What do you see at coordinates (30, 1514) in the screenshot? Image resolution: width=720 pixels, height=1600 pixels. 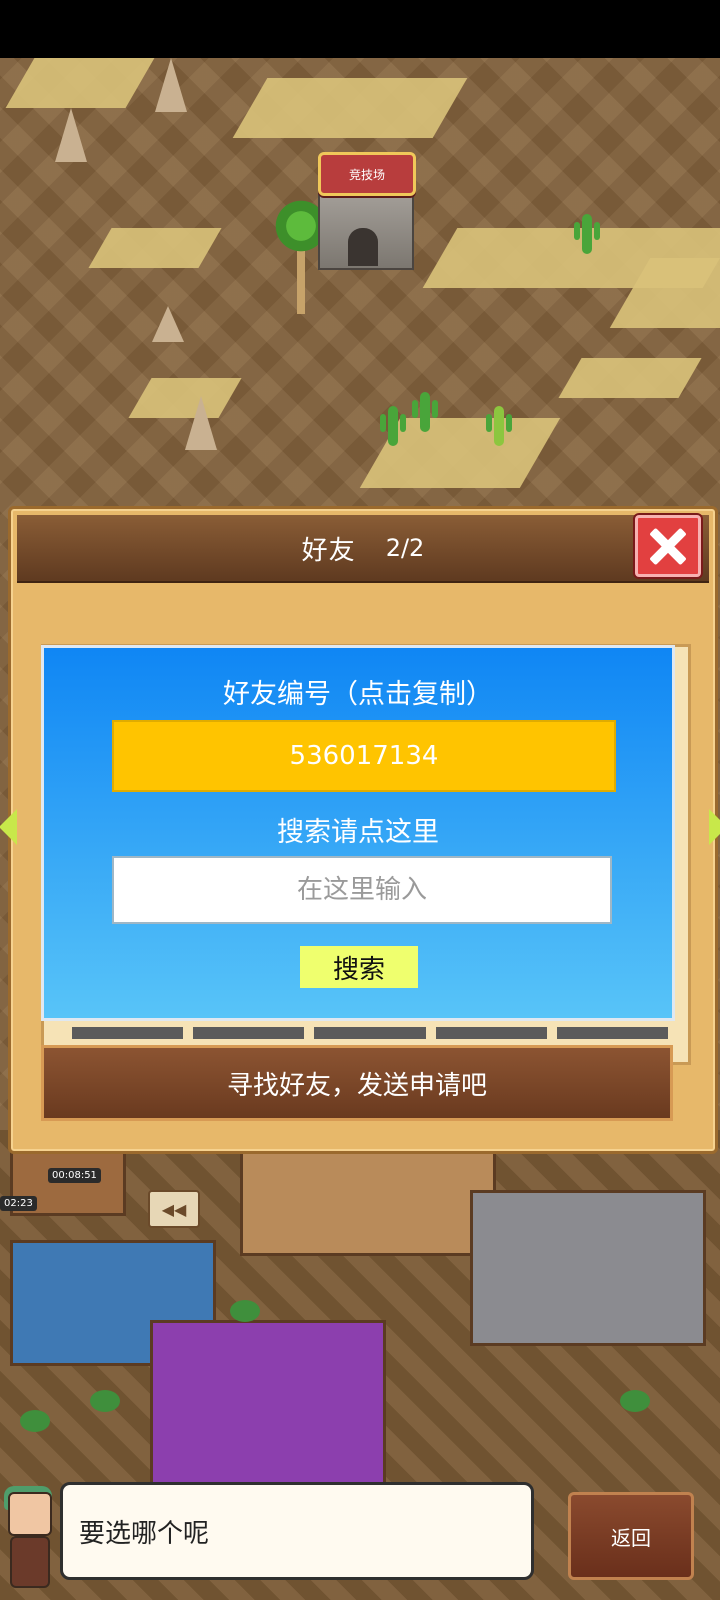 I see `avatar-head` at bounding box center [30, 1514].